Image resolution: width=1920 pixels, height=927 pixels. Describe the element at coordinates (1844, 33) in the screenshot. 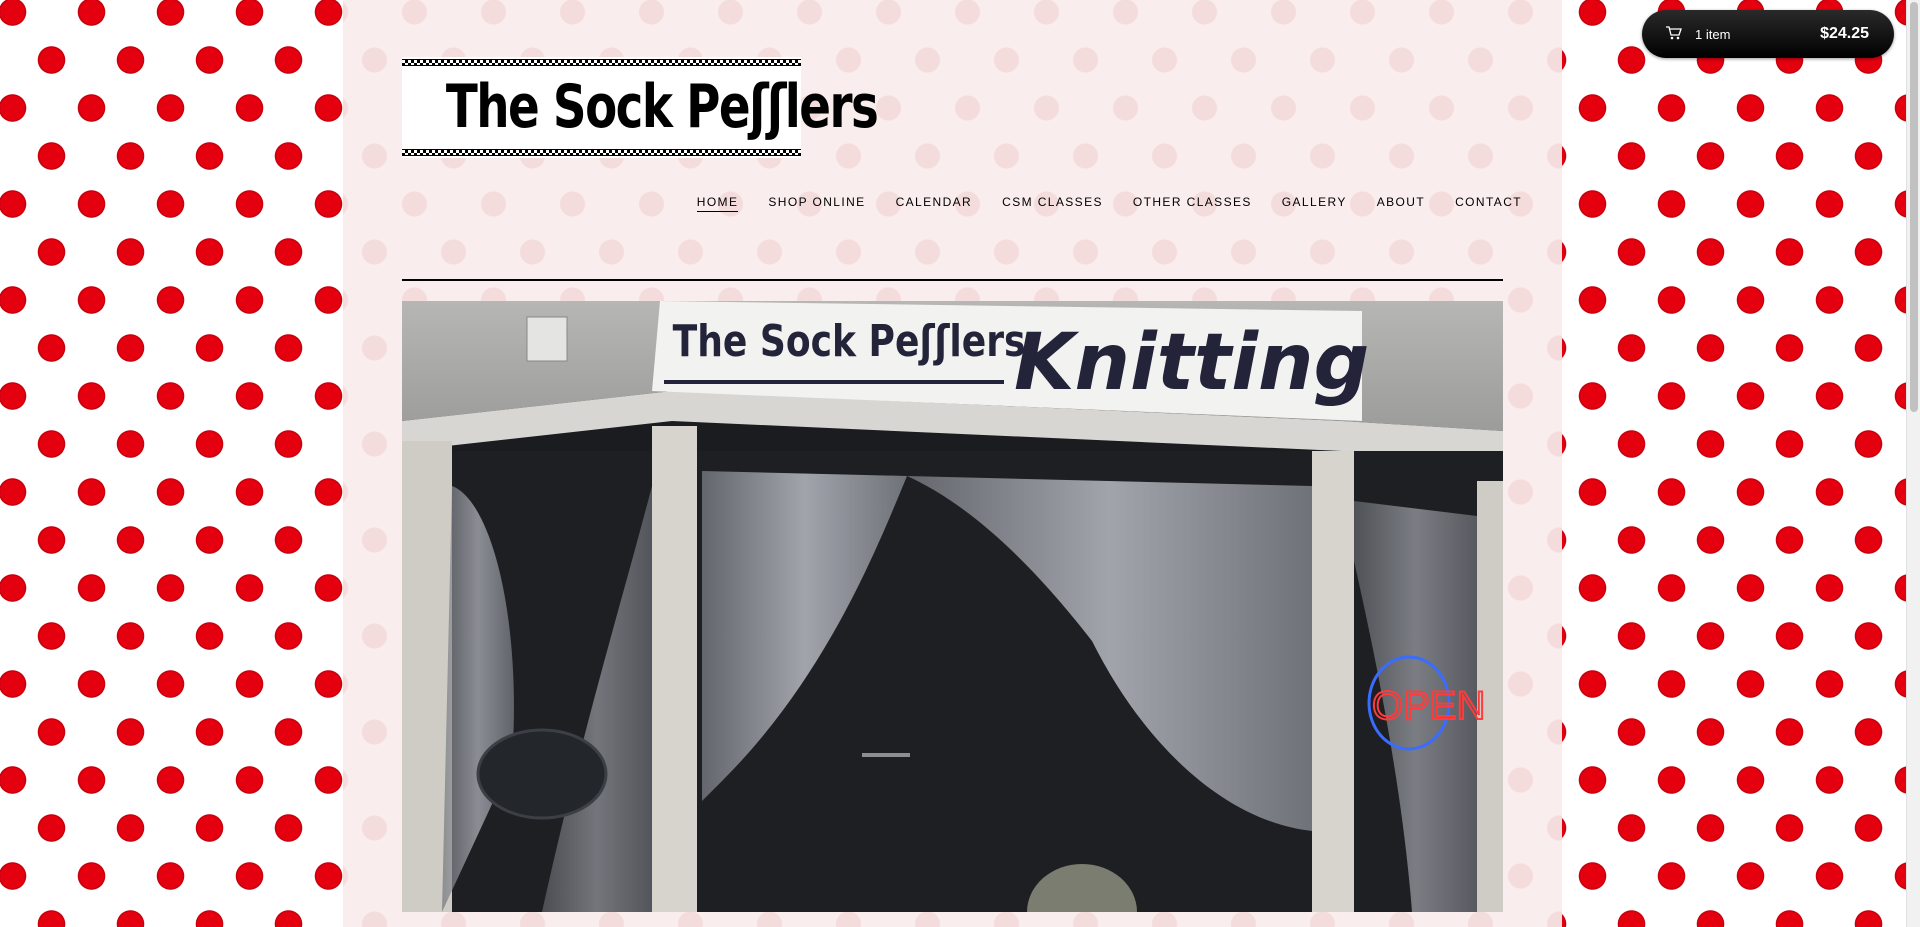

I see `cart-total: $24.25` at that location.